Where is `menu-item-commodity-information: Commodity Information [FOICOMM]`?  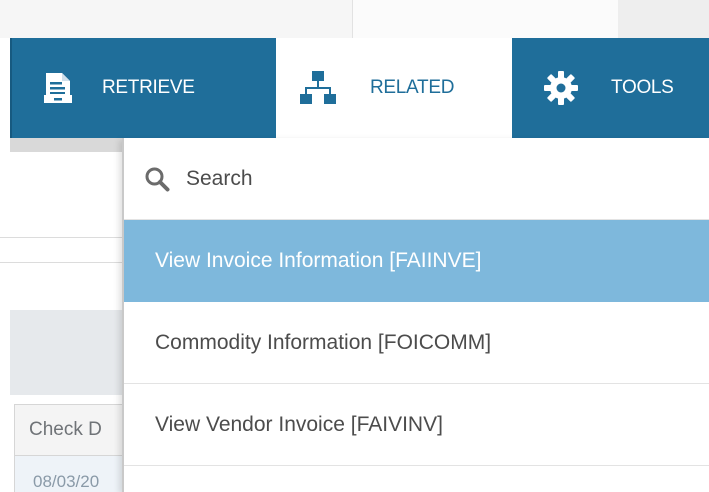 menu-item-commodity-information: Commodity Information [FOICOMM] is located at coordinates (416, 343).